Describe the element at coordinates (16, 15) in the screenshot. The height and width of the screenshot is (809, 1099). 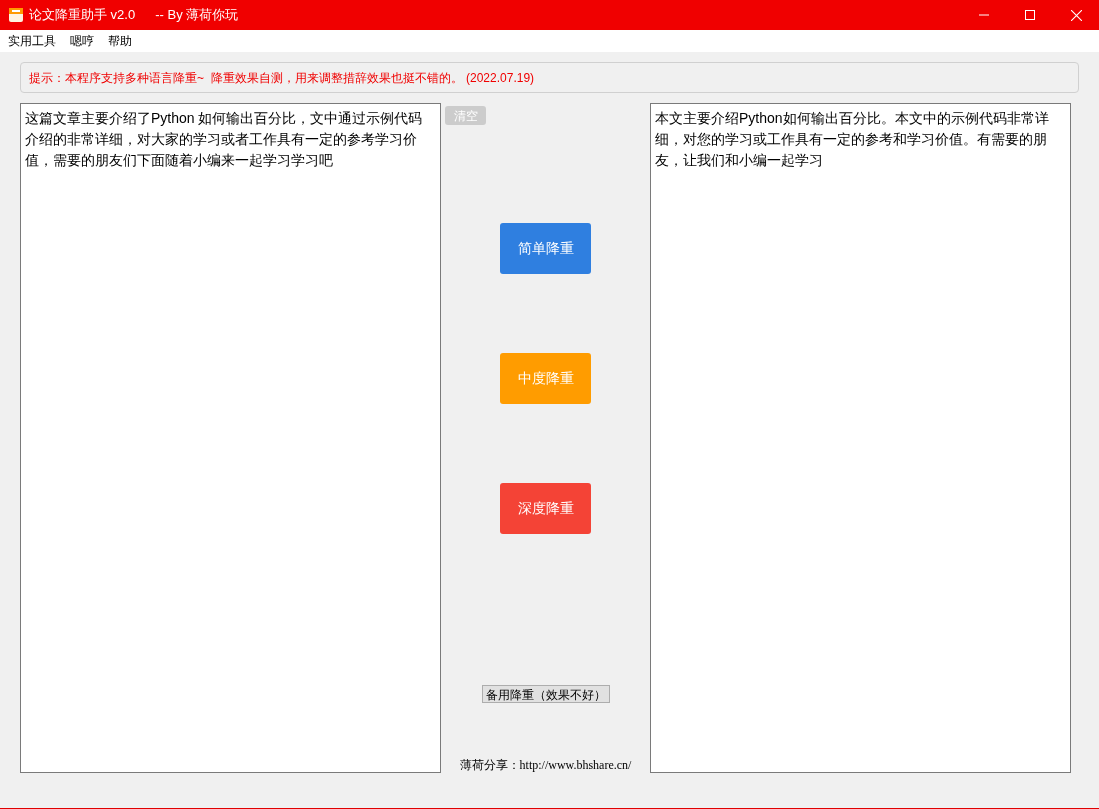
I see `app-icon` at that location.